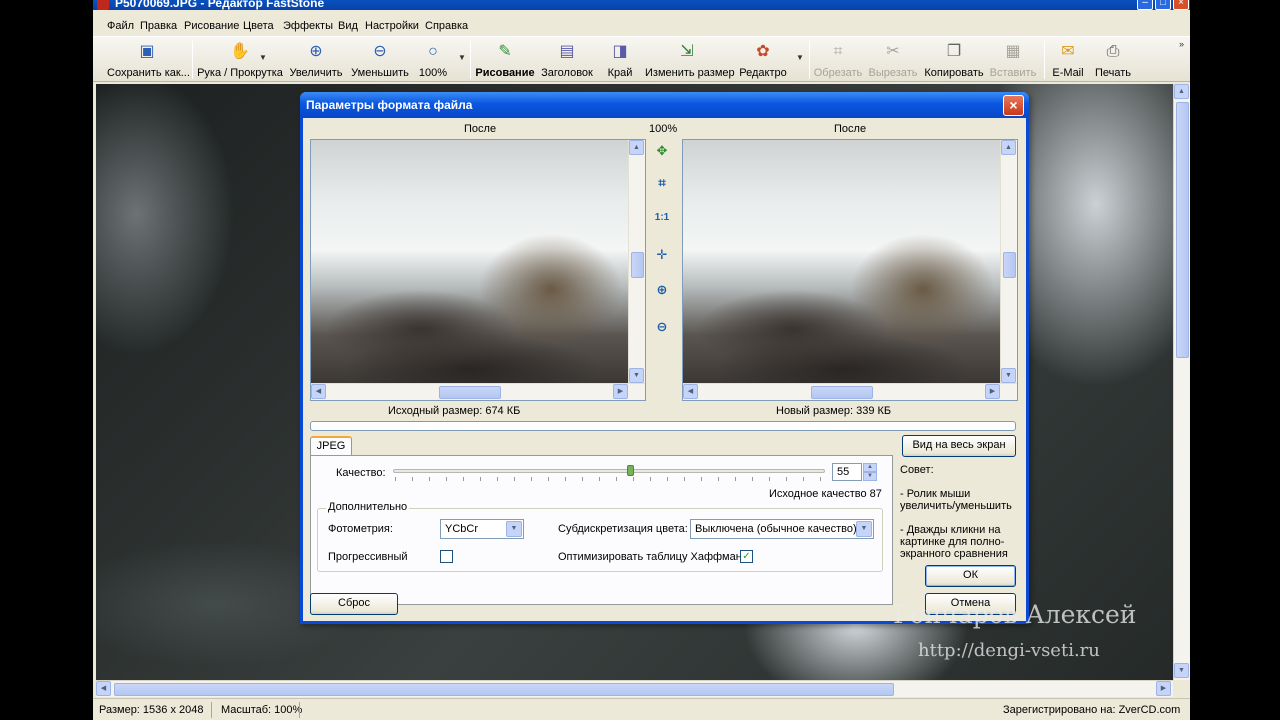 Image resolution: width=1280 pixels, height=720 pixels. Describe the element at coordinates (842, 392) in the screenshot. I see `result-preview-hthumb` at that location.